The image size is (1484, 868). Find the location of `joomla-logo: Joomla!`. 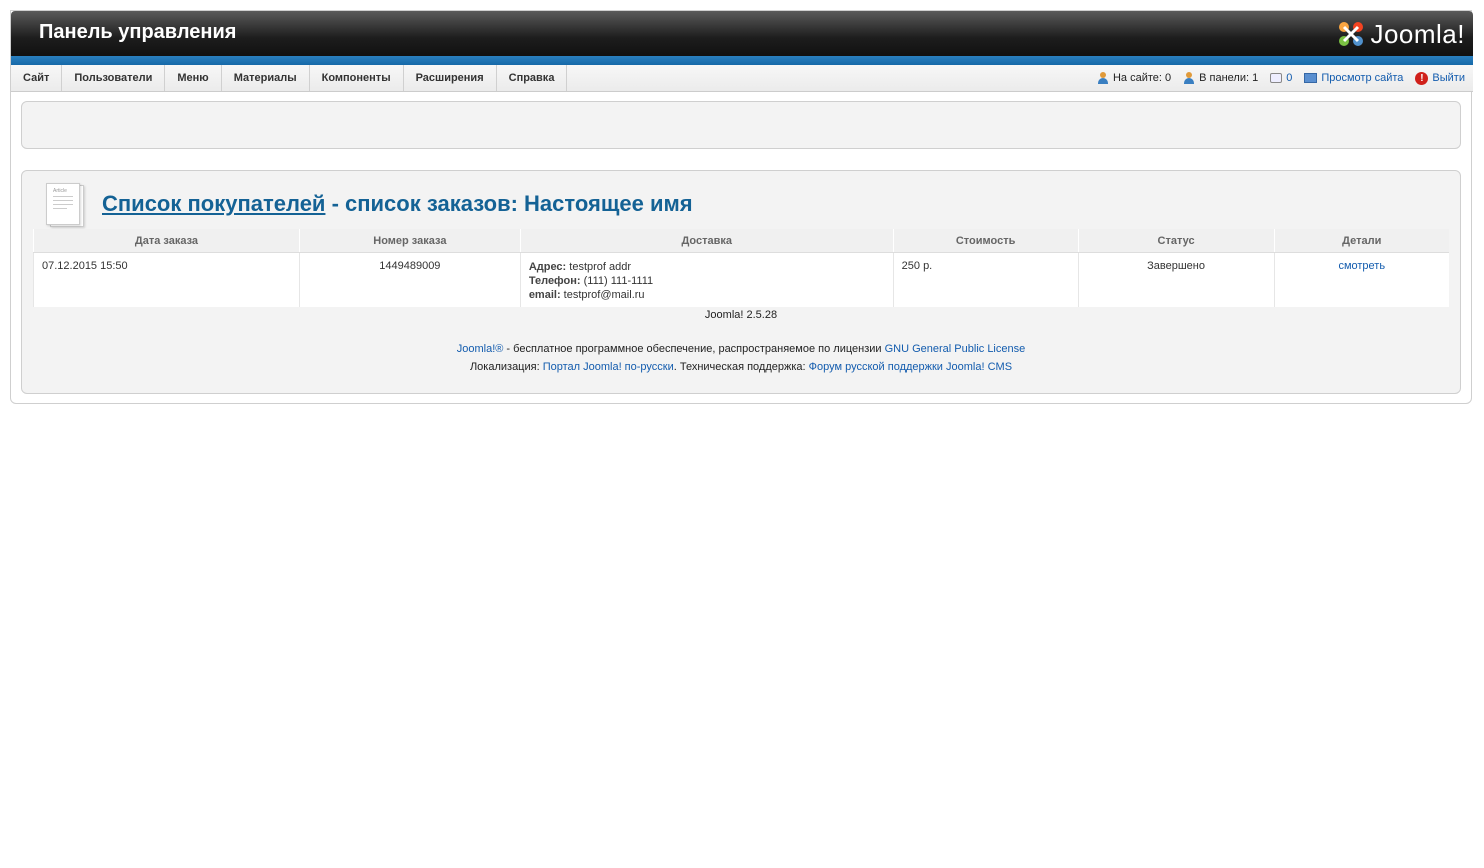

joomla-logo: Joomla! is located at coordinates (1400, 34).